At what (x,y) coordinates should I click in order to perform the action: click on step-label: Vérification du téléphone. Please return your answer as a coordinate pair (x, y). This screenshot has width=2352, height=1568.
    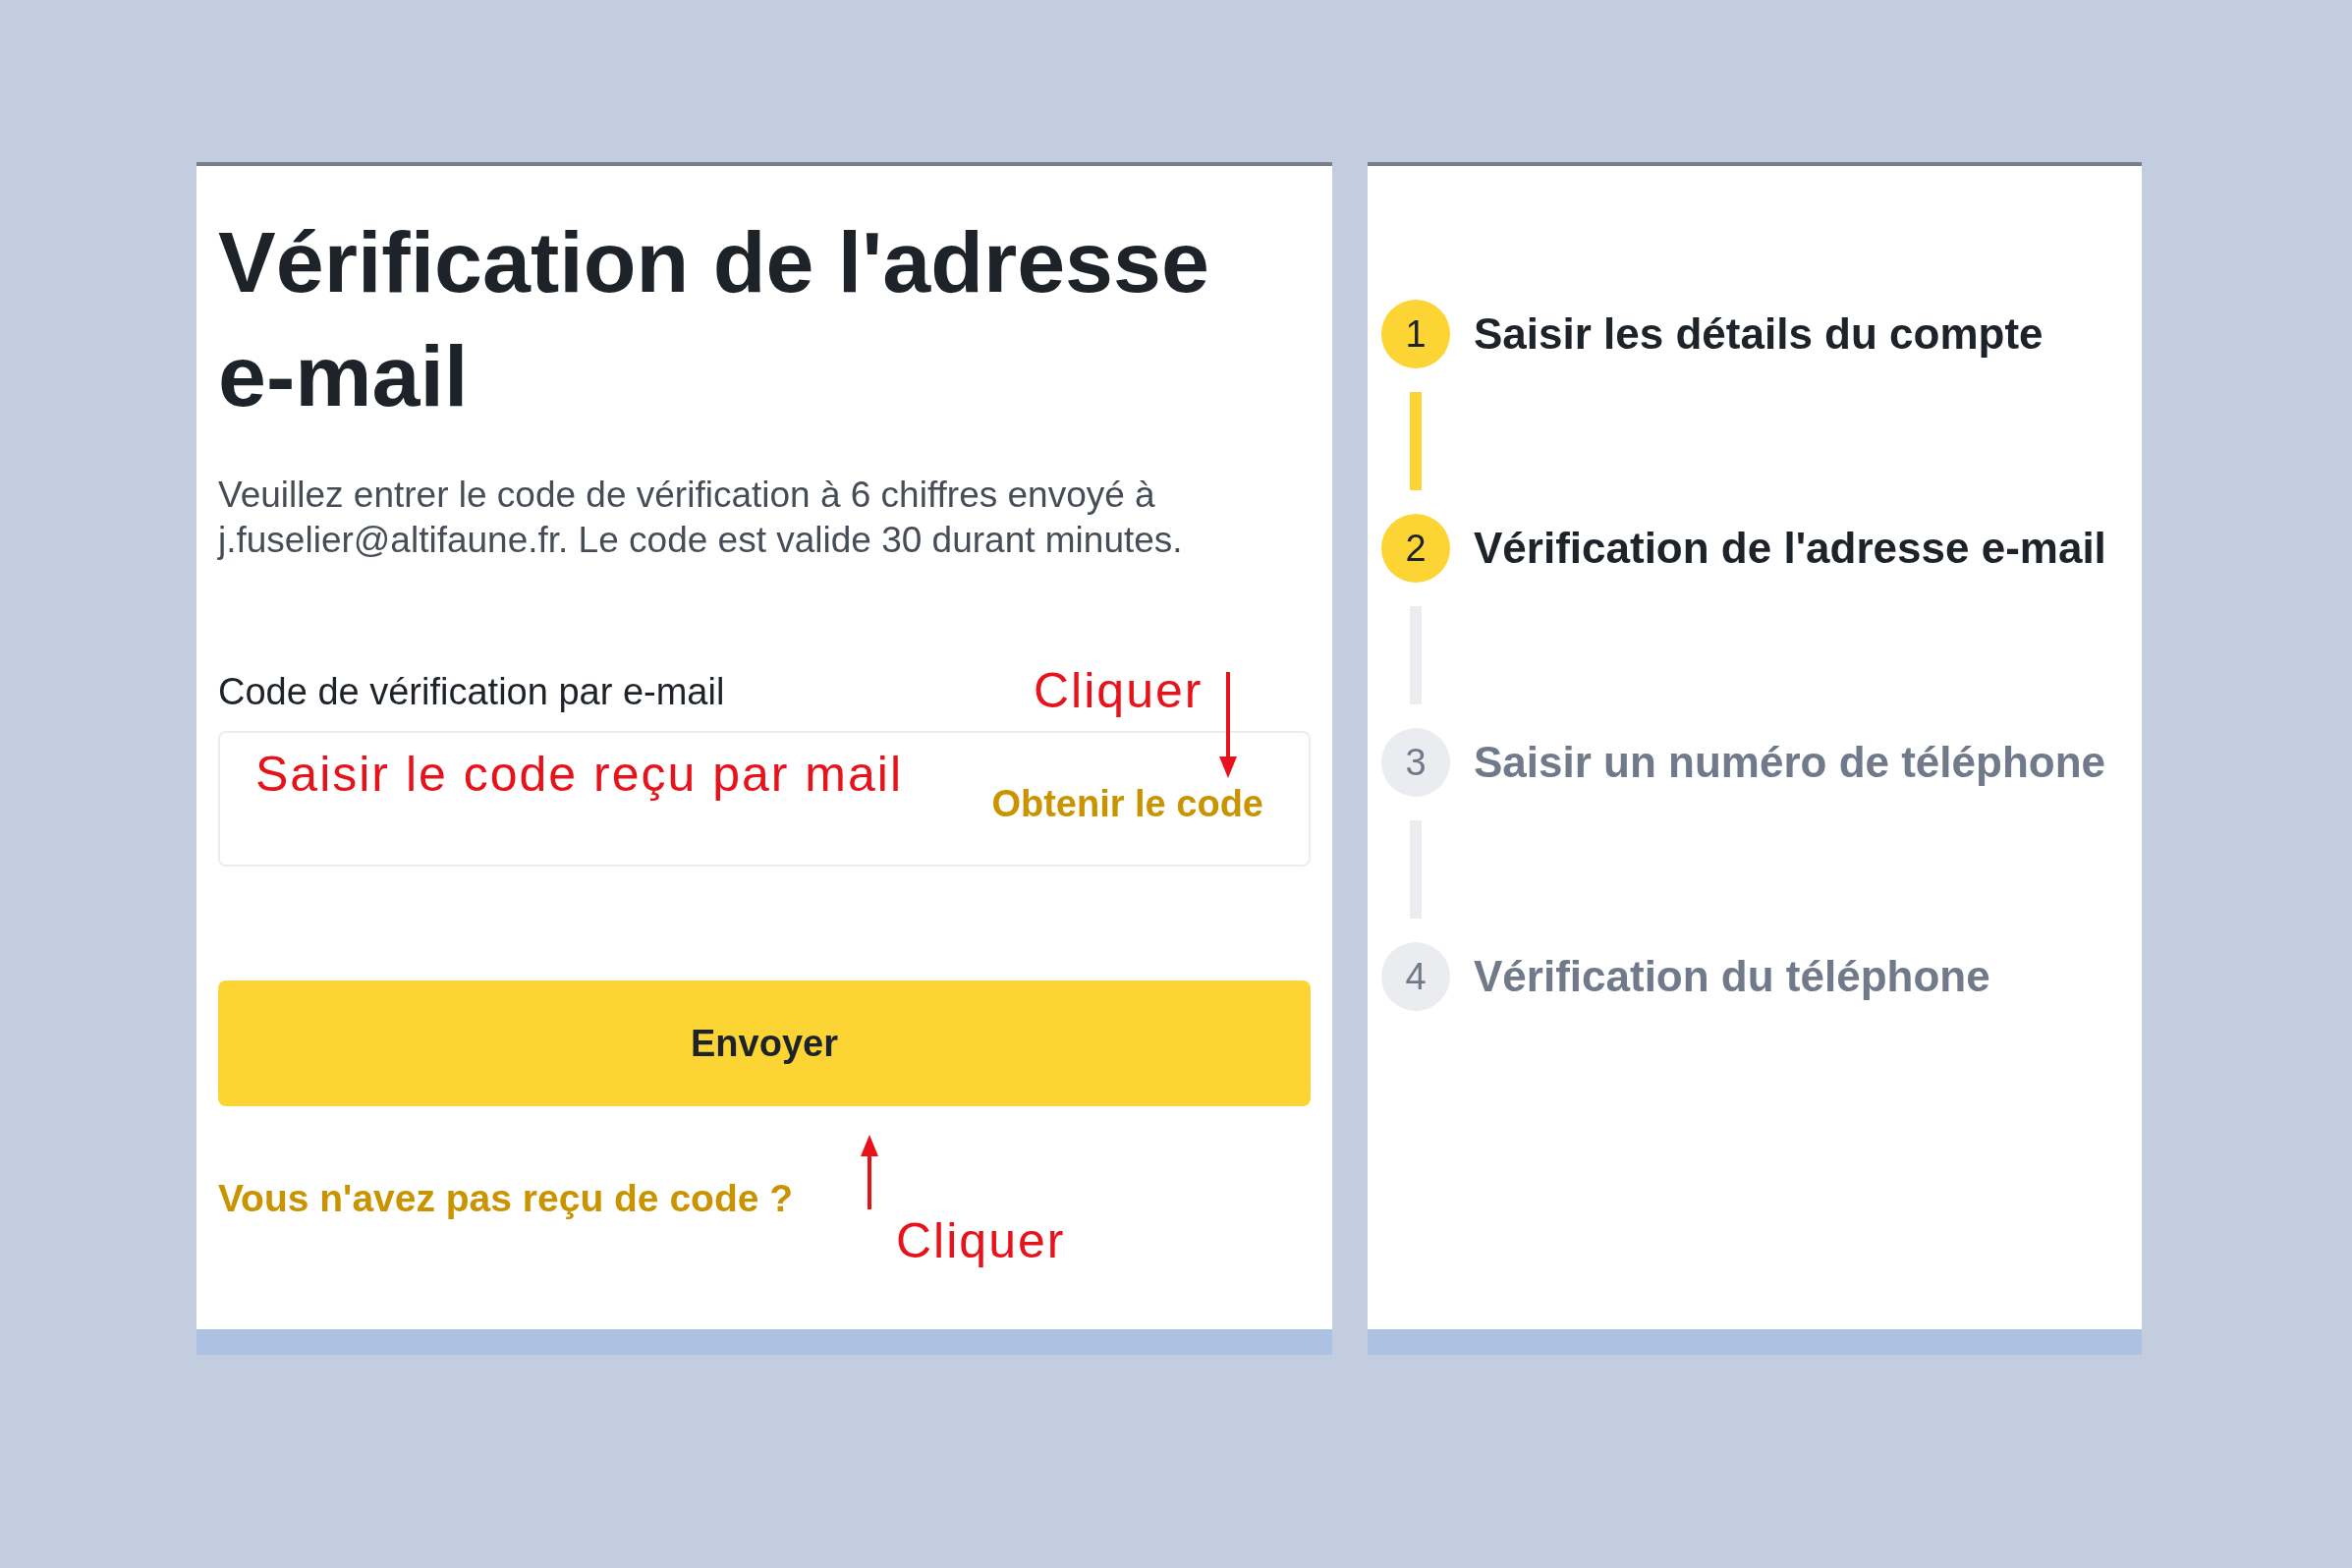
    Looking at the image, I should click on (1732, 976).